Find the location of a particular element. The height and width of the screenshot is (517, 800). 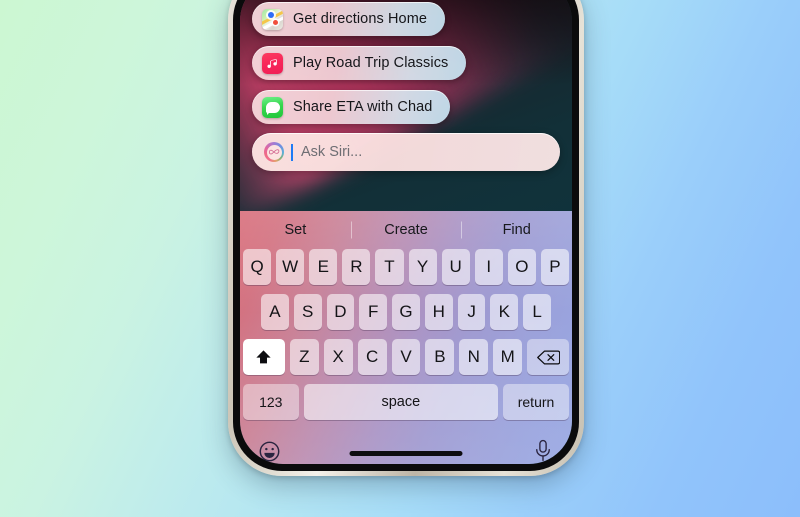

siri-suggestion-chip: Play Road Trip Classics is located at coordinates (359, 63).